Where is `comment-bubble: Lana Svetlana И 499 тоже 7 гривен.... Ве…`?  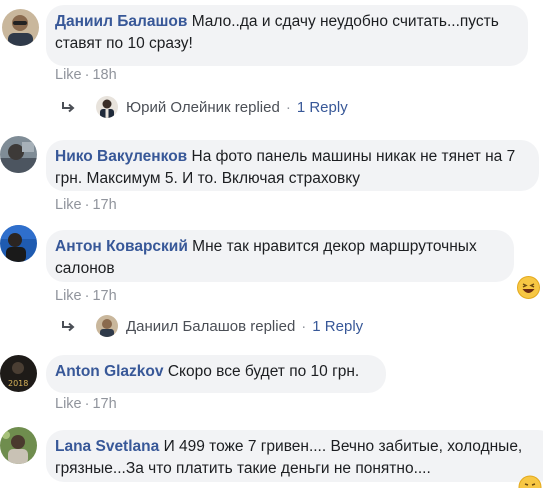
comment-bubble: Lana Svetlana И 499 тоже 7 гривен.... Ве… is located at coordinates (294, 456).